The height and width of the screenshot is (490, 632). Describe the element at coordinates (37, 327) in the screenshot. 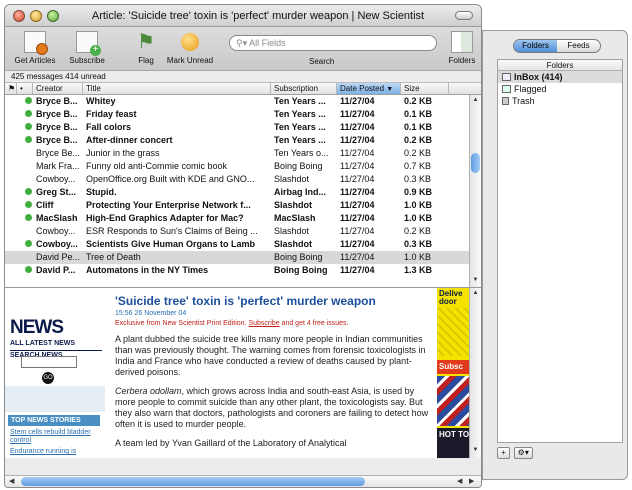

I see `news-logo: NEWS` at that location.